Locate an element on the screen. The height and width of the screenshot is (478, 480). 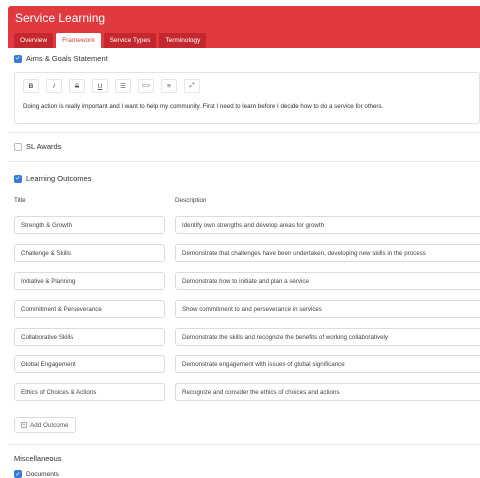
awards-label: SL Awards is located at coordinates (44, 146).